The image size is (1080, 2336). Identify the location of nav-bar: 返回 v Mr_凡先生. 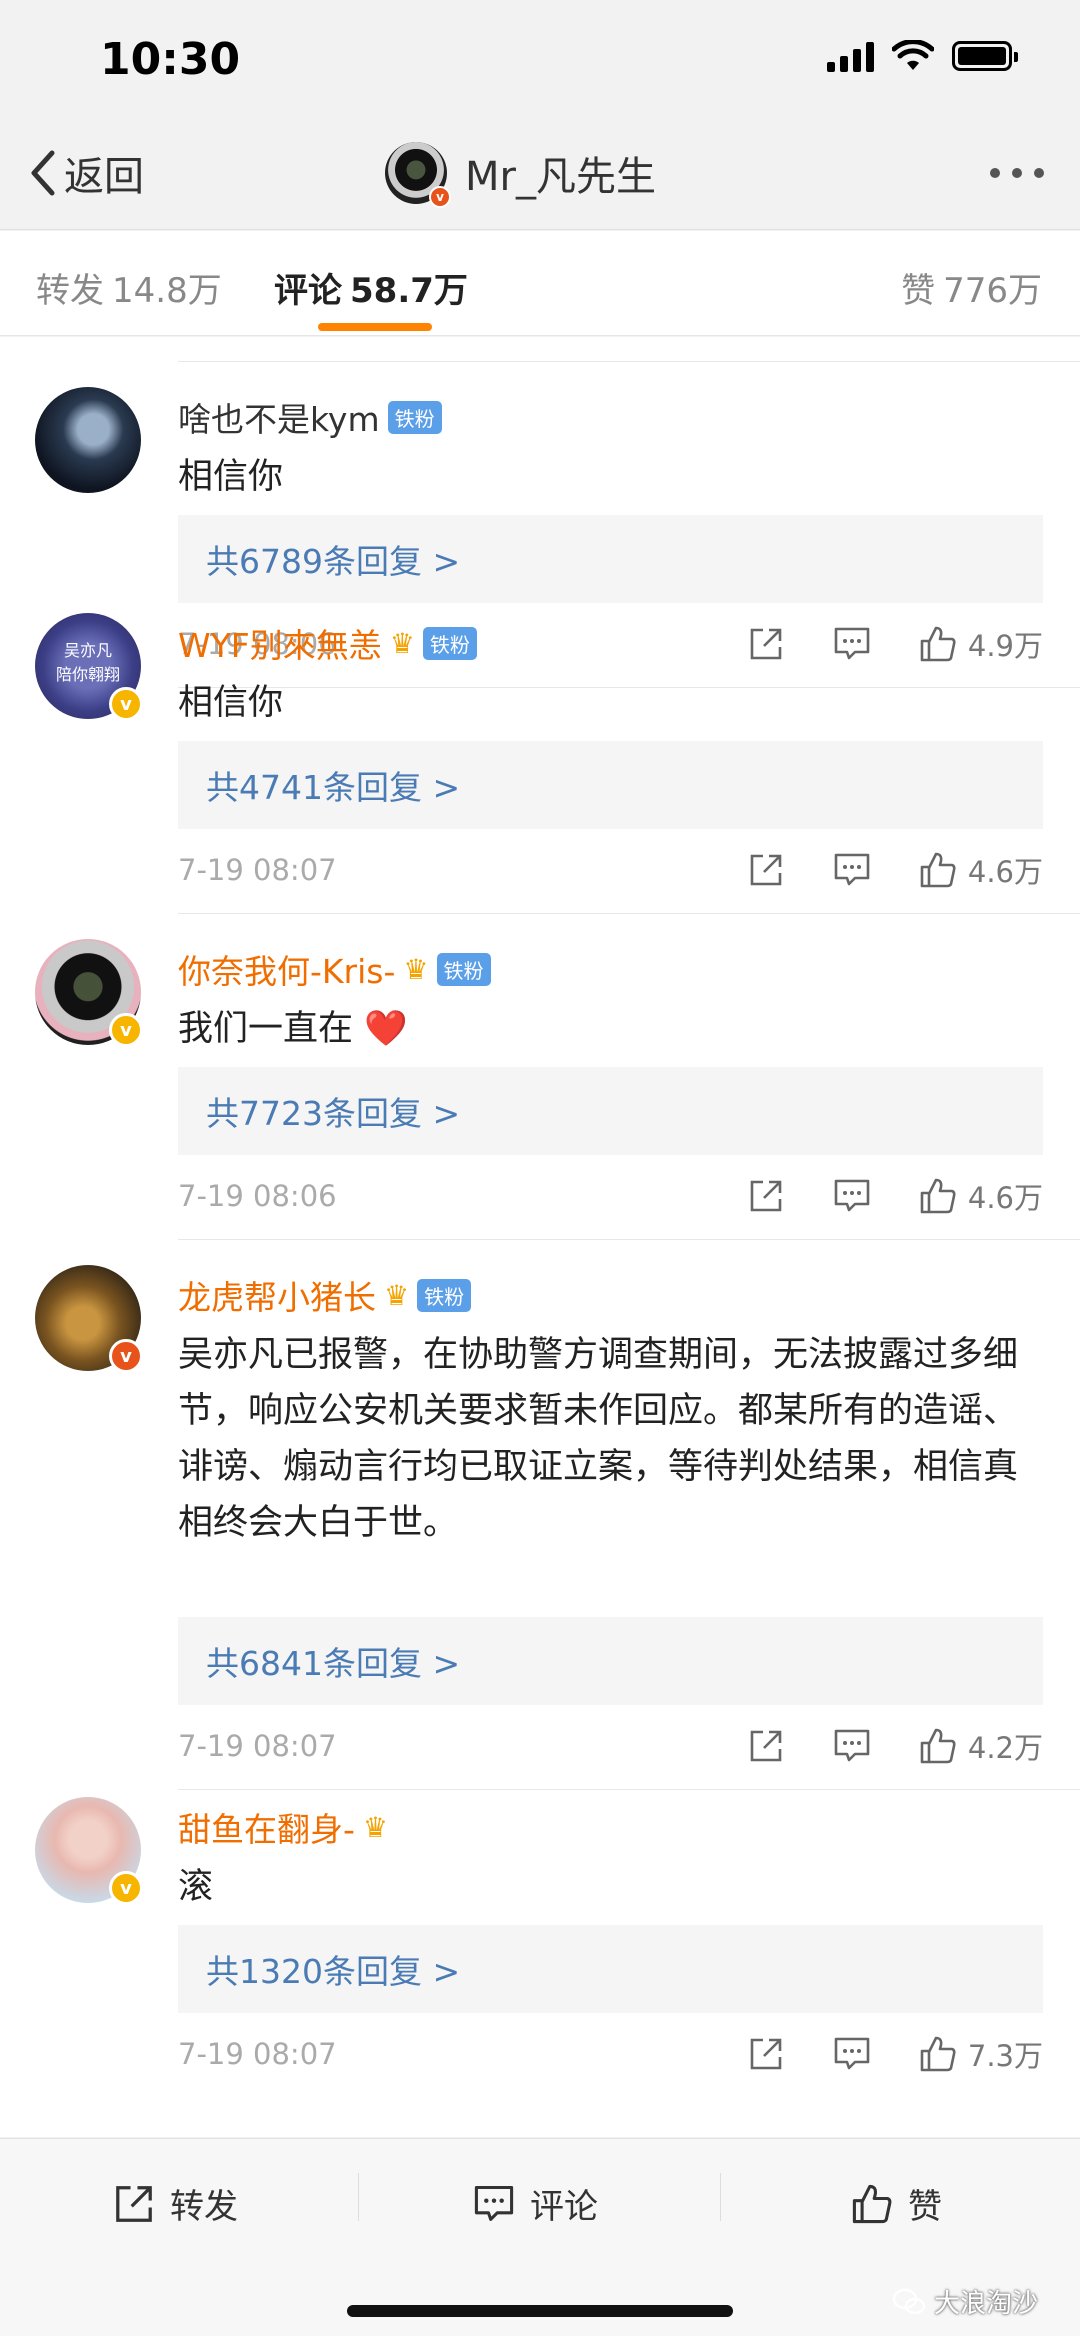
(540, 175).